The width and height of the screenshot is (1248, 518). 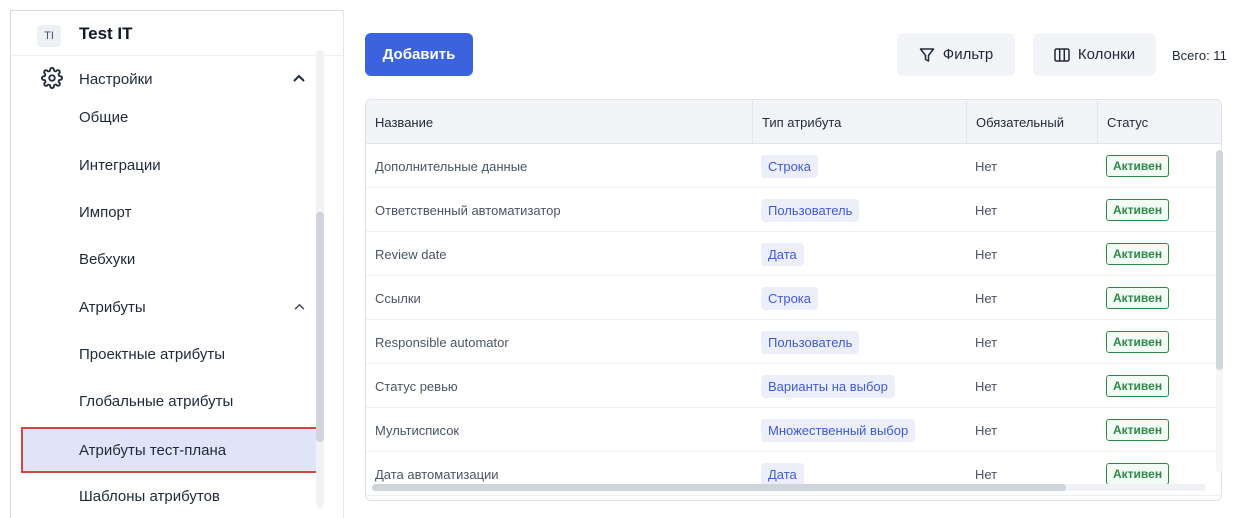 What do you see at coordinates (49, 36) in the screenshot?
I see `project-avatar: TI` at bounding box center [49, 36].